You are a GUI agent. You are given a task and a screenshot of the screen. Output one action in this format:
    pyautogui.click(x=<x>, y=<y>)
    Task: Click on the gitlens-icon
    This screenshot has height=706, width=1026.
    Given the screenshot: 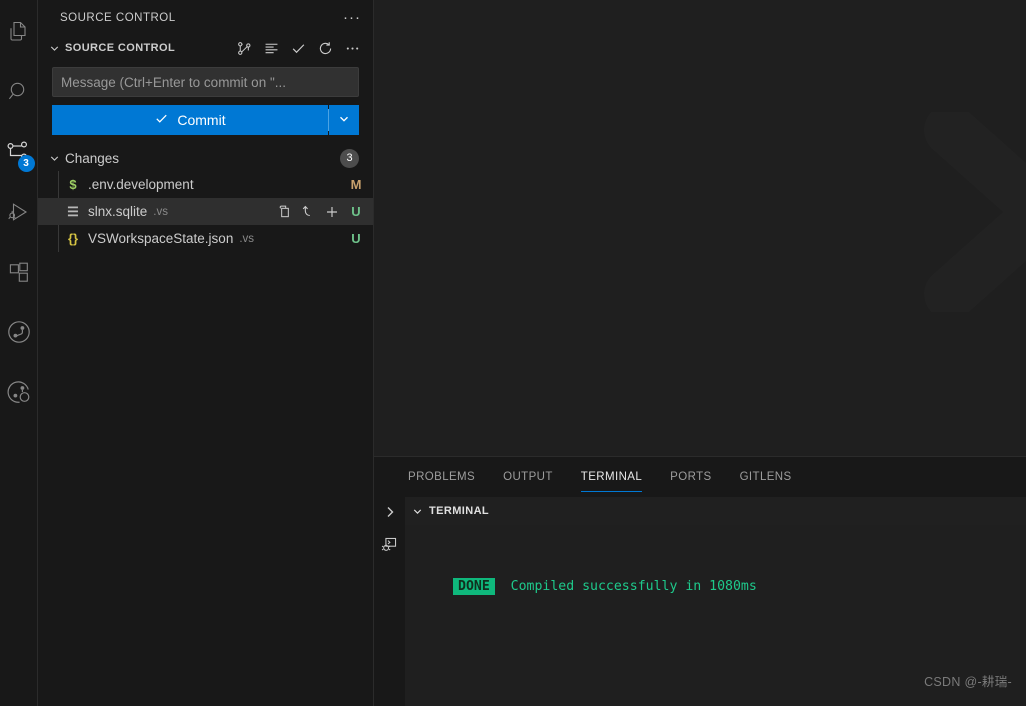 What is the action you would take?
    pyautogui.click(x=19, y=332)
    